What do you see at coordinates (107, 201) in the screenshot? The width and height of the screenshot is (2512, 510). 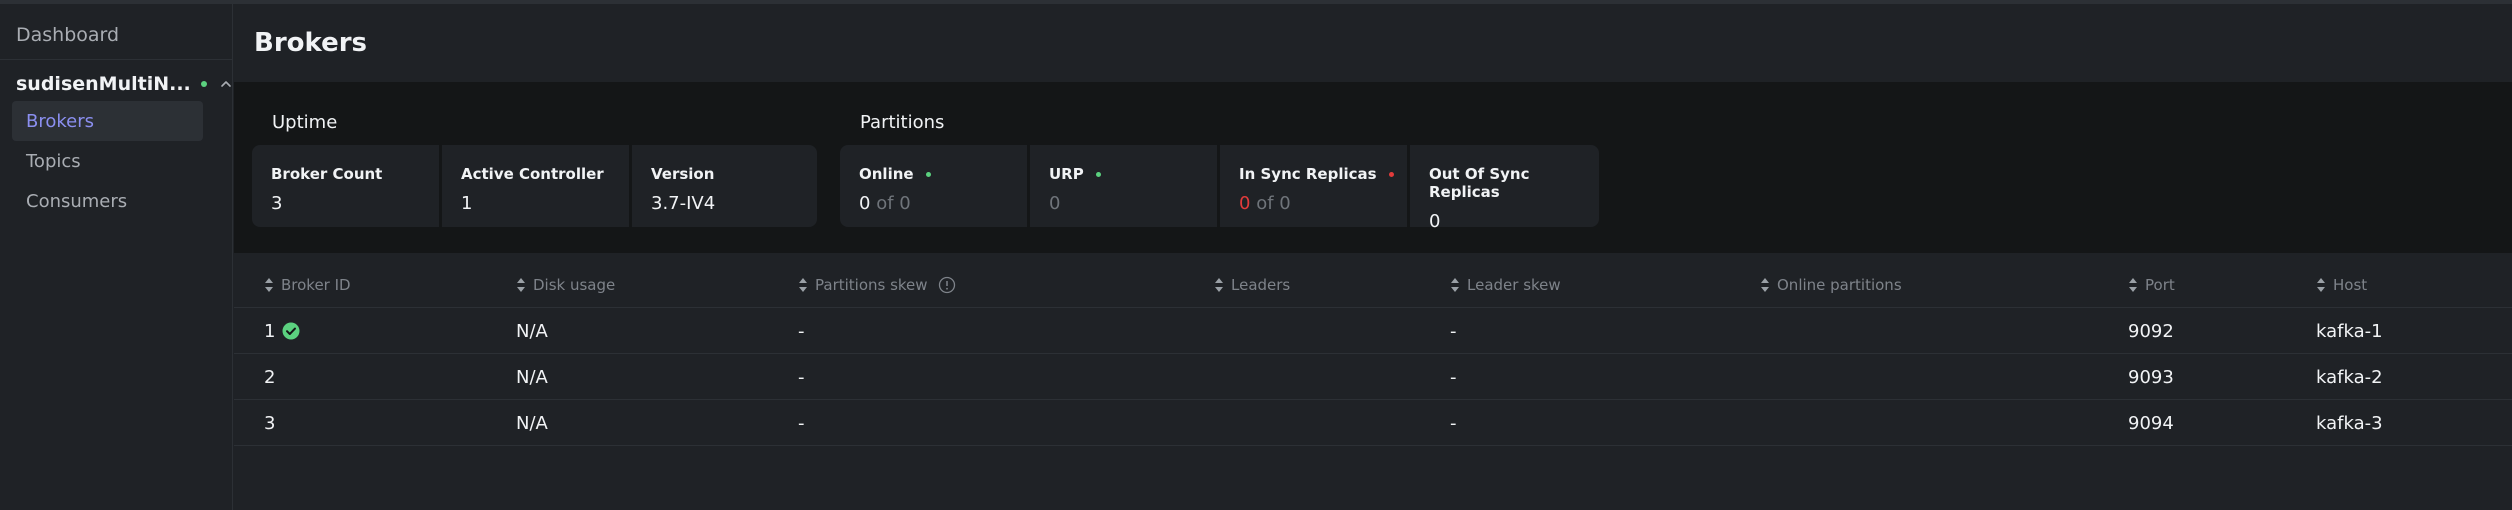 I see `sidebar-item-consumers: Consumers` at bounding box center [107, 201].